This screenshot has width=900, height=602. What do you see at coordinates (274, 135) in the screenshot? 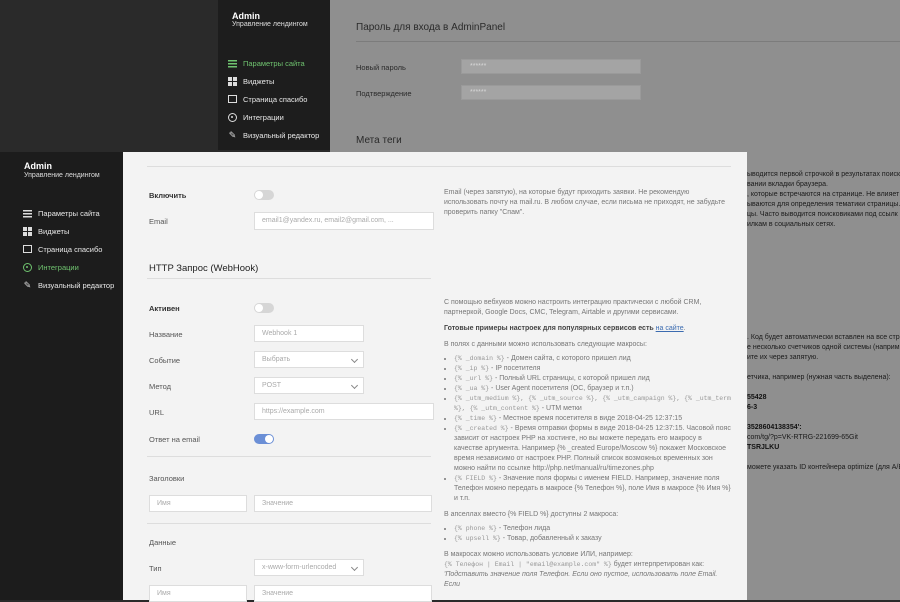
I see `bg-sidebar-item-visual-editor: ✎ Визуальный редактор` at bounding box center [274, 135].